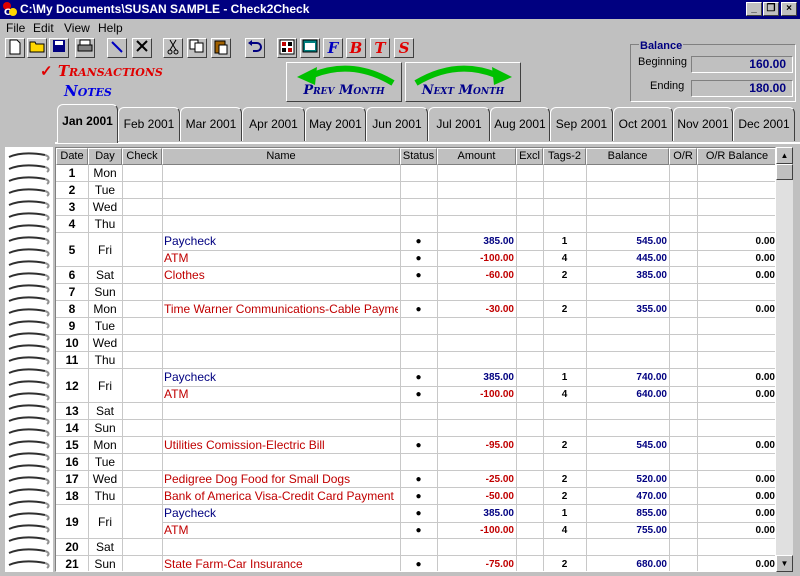 This screenshot has height=576, width=800. I want to click on tab-month-5: May 2001, so click(335, 124).